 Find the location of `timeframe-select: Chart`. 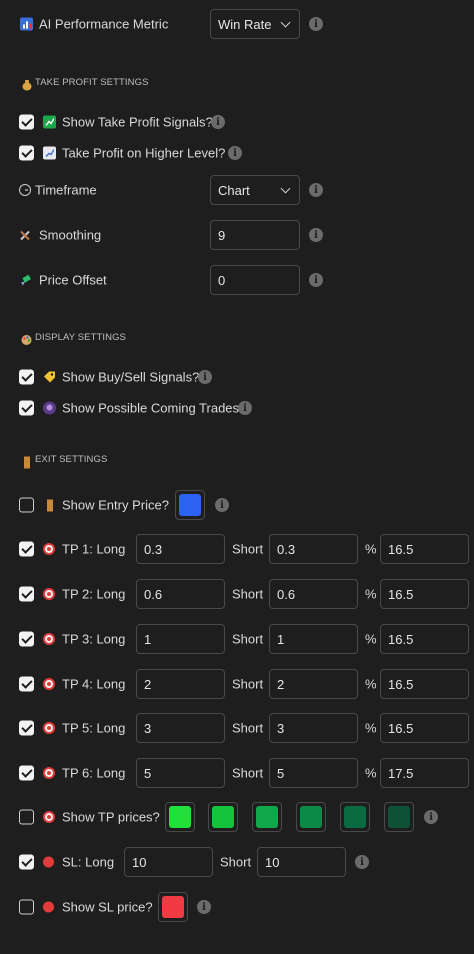

timeframe-select: Chart is located at coordinates (255, 190).